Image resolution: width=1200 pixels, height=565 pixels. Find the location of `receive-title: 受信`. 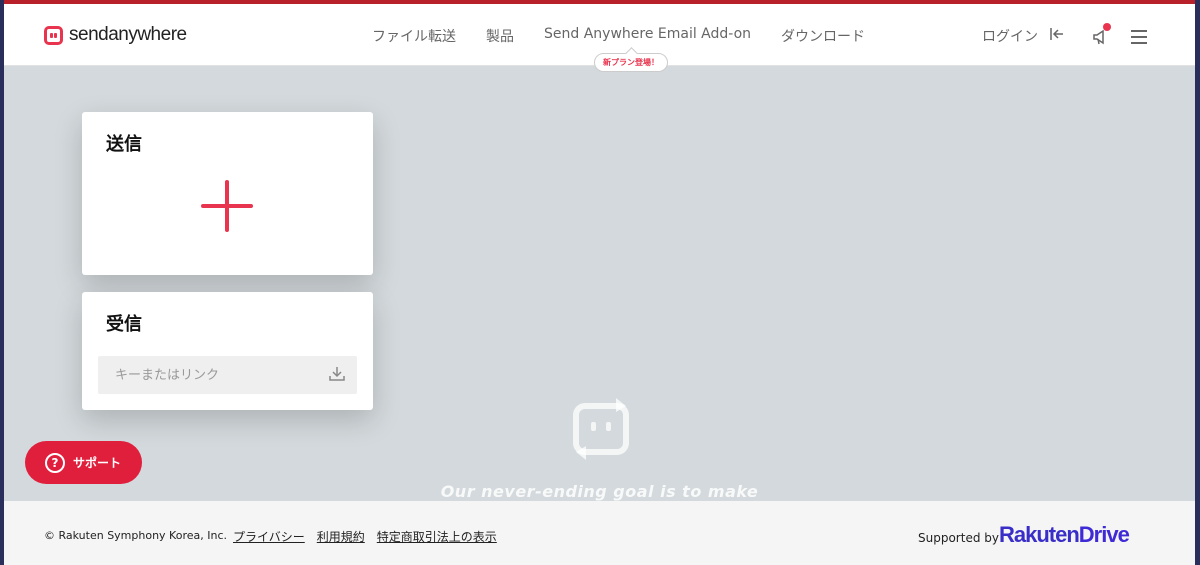

receive-title: 受信 is located at coordinates (124, 324).